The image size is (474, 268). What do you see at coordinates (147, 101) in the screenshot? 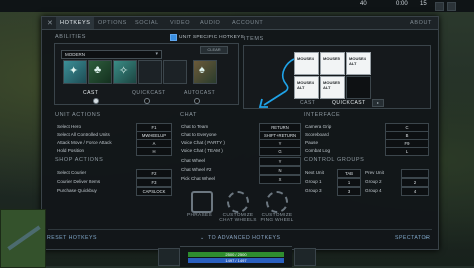
I see `quickcast-radio` at bounding box center [147, 101].